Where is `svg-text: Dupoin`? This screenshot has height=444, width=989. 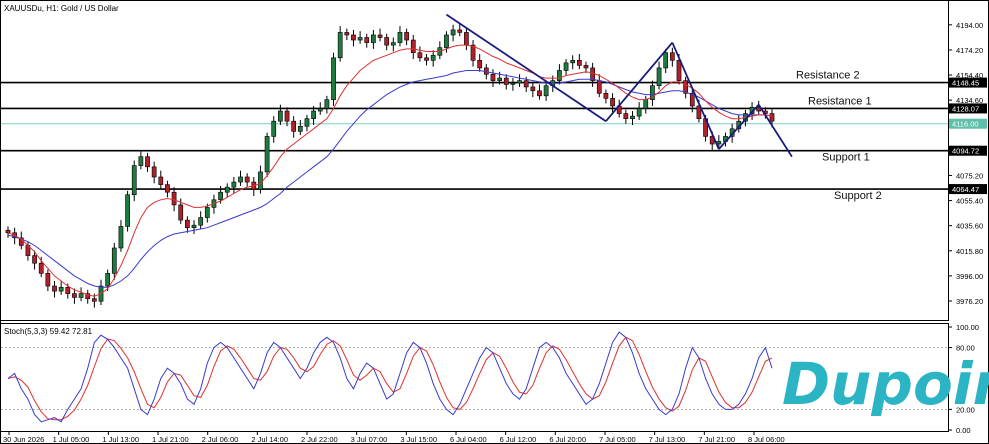
svg-text: Dupoin is located at coordinates (885, 384).